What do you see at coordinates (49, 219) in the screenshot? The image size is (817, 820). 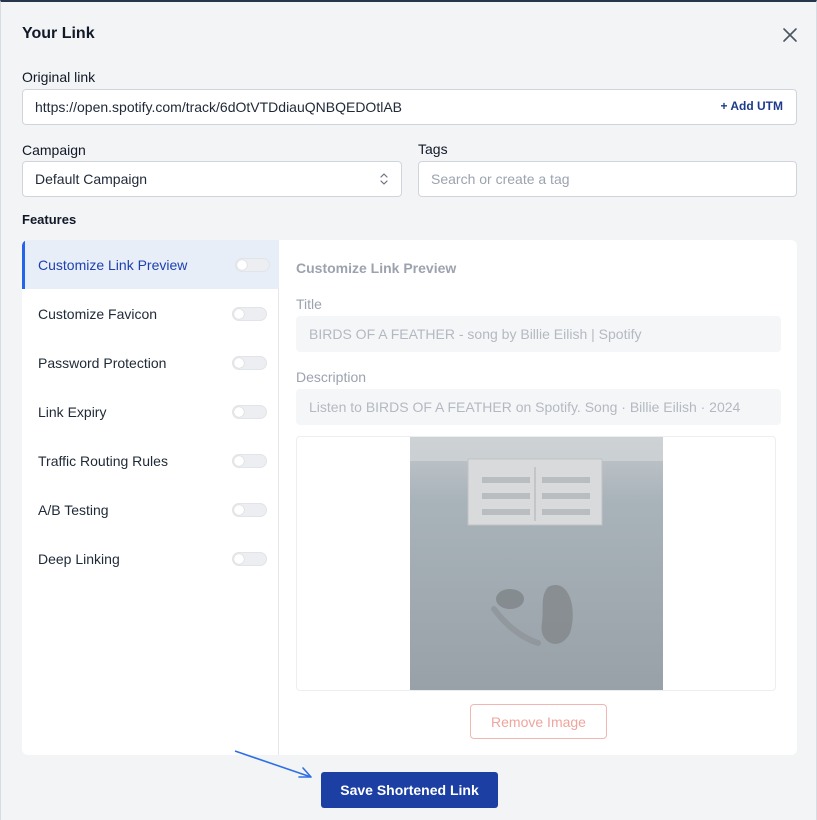 I see `features-label: Features` at bounding box center [49, 219].